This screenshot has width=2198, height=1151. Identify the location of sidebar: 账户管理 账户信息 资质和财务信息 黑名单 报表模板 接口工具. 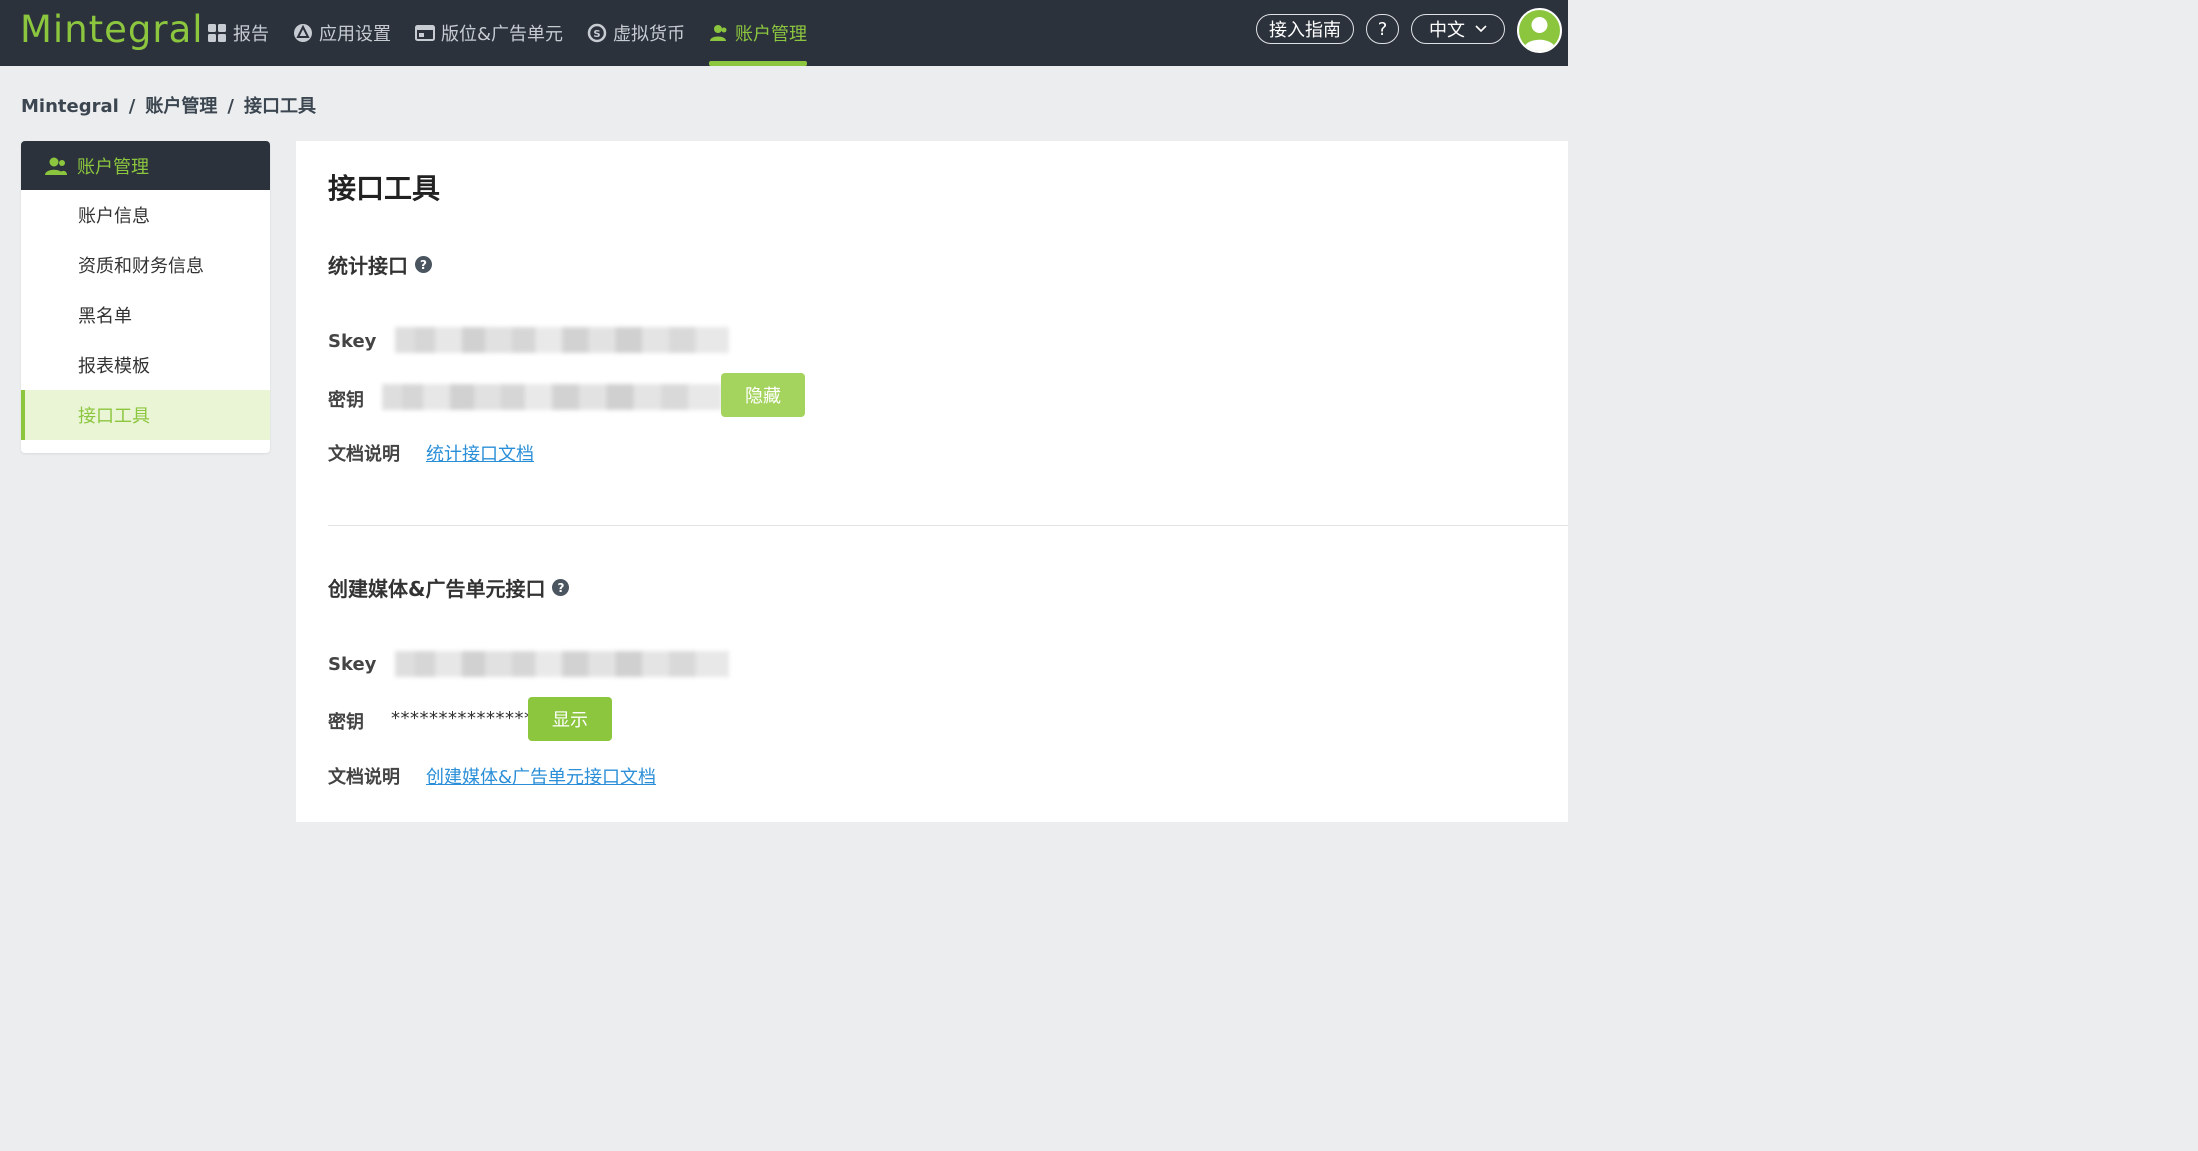
(145, 297).